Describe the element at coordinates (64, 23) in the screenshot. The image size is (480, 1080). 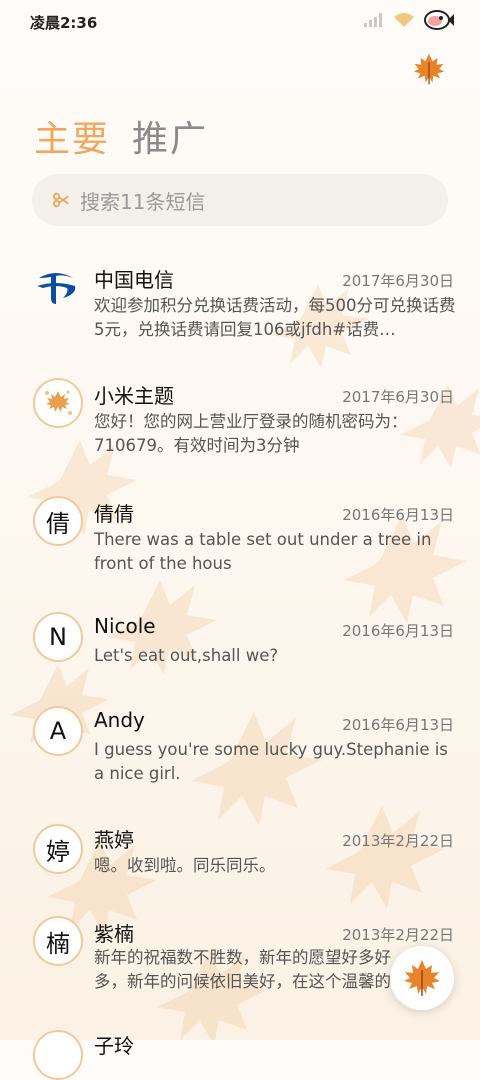
I see `status-time: 凌晨2:36` at that location.